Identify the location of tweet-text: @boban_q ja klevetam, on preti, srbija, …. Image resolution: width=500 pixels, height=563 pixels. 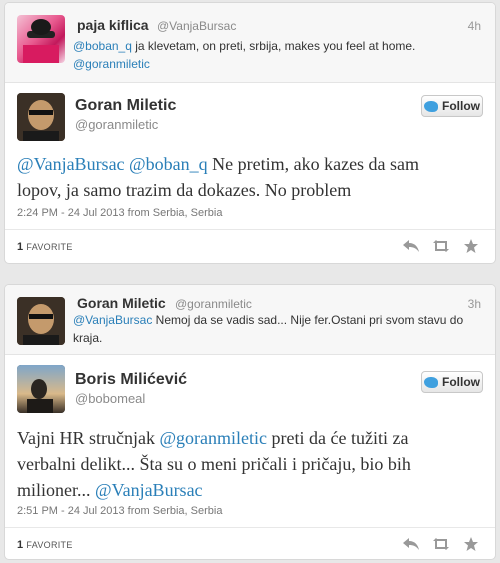
(277, 55).